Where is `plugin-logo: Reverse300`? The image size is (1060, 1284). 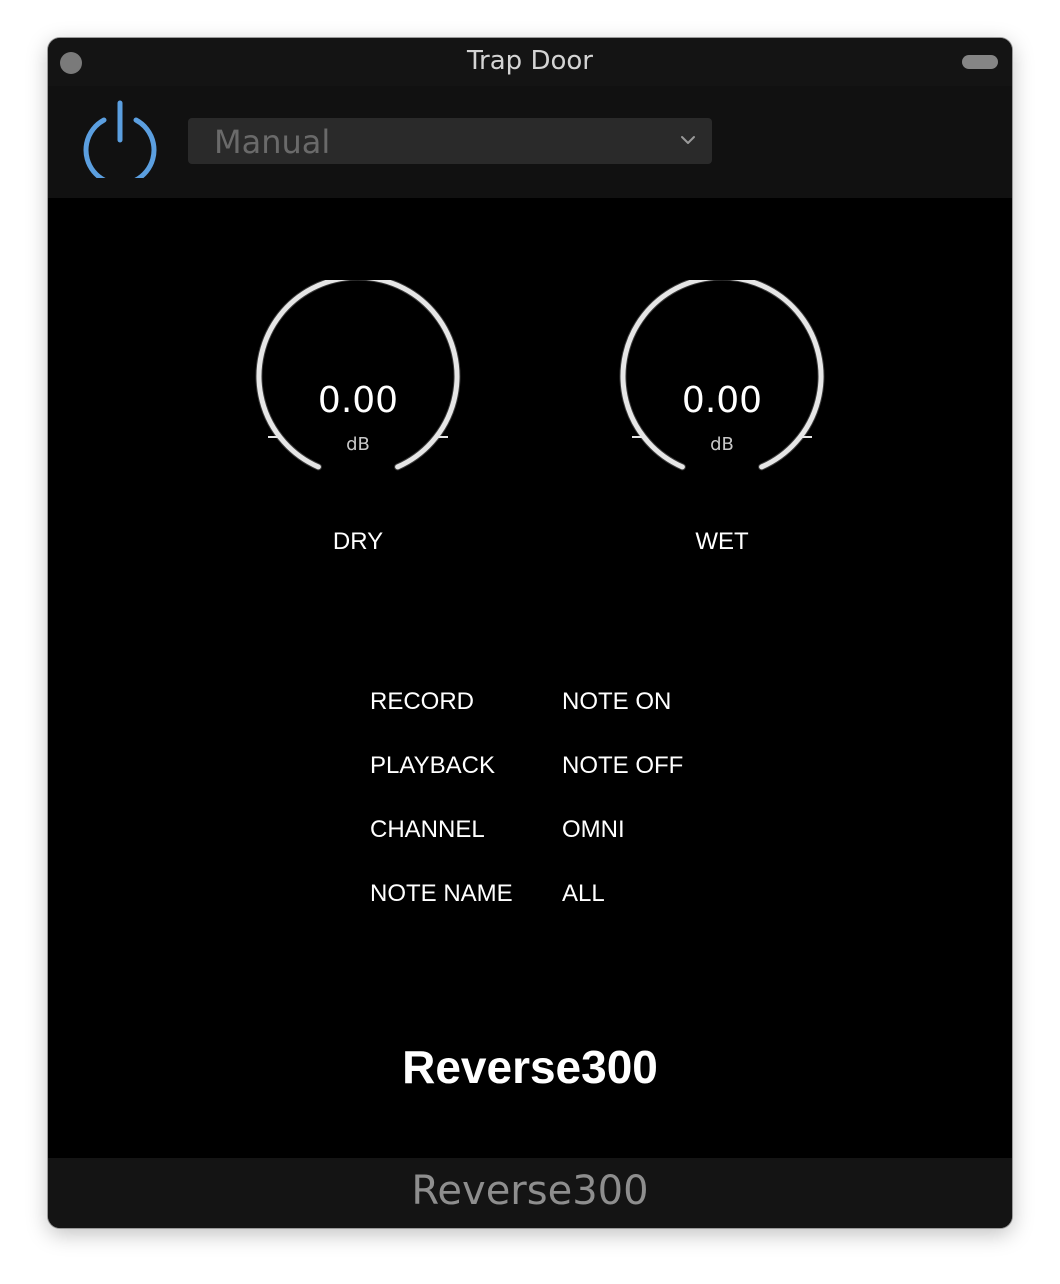 plugin-logo: Reverse300 is located at coordinates (530, 1067).